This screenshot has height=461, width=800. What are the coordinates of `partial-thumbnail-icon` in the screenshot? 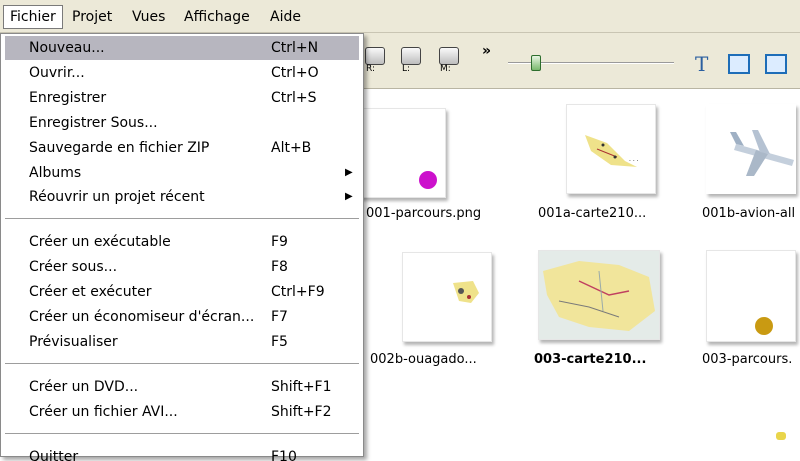 It's located at (781, 436).